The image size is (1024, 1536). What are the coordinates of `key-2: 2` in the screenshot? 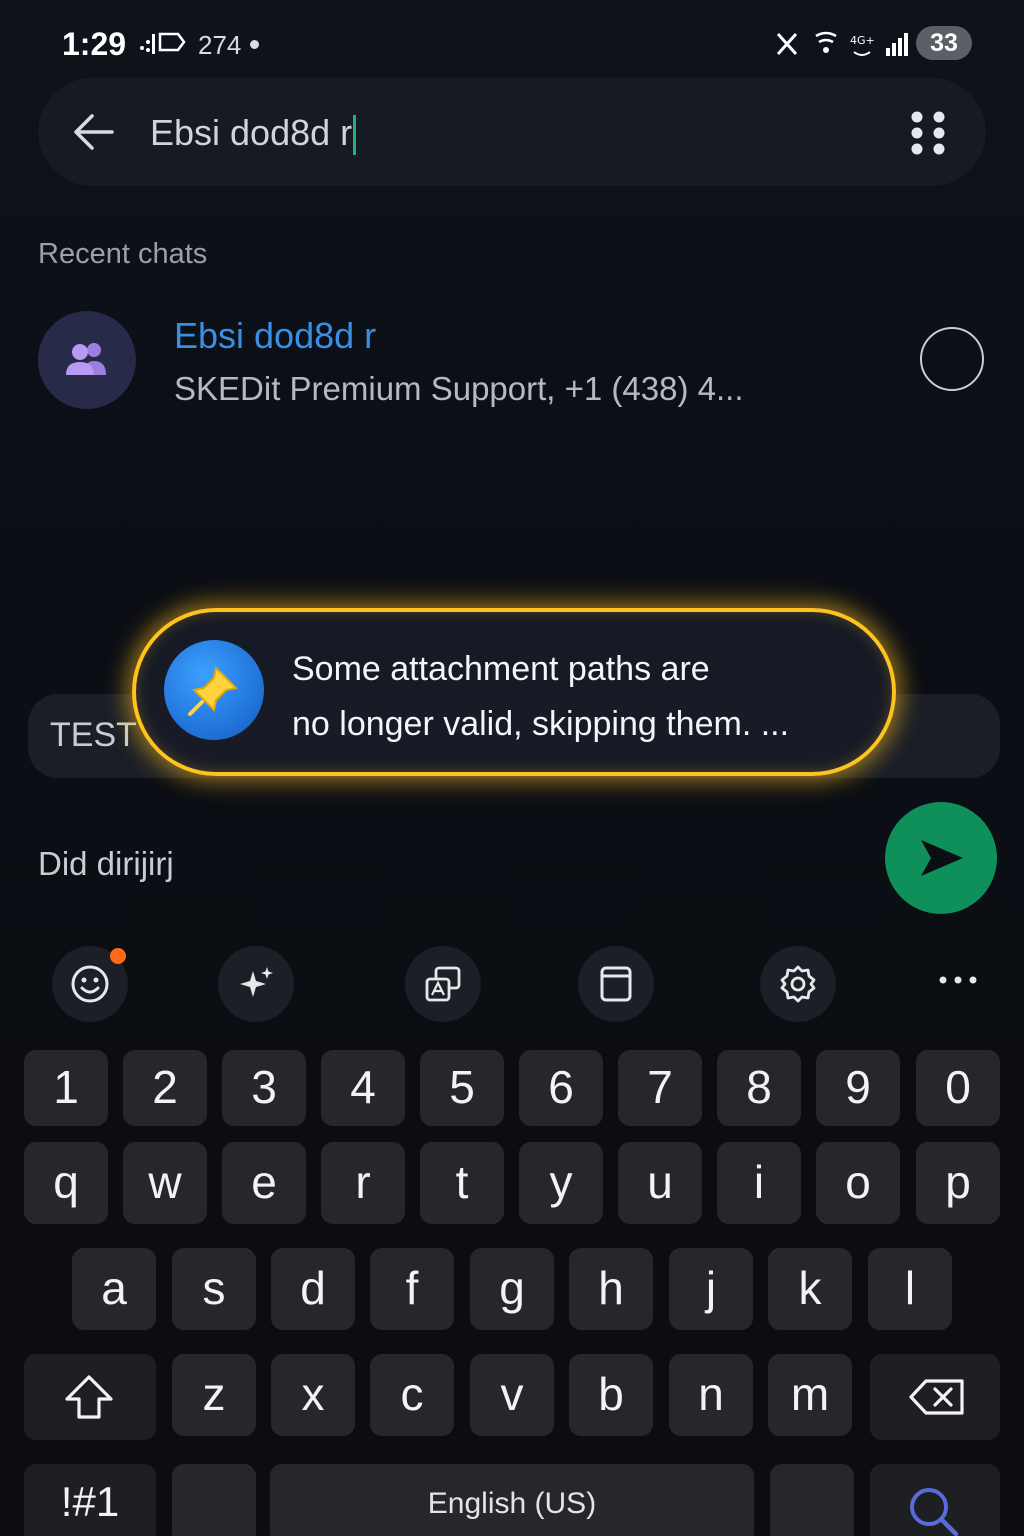 It's located at (165, 1088).